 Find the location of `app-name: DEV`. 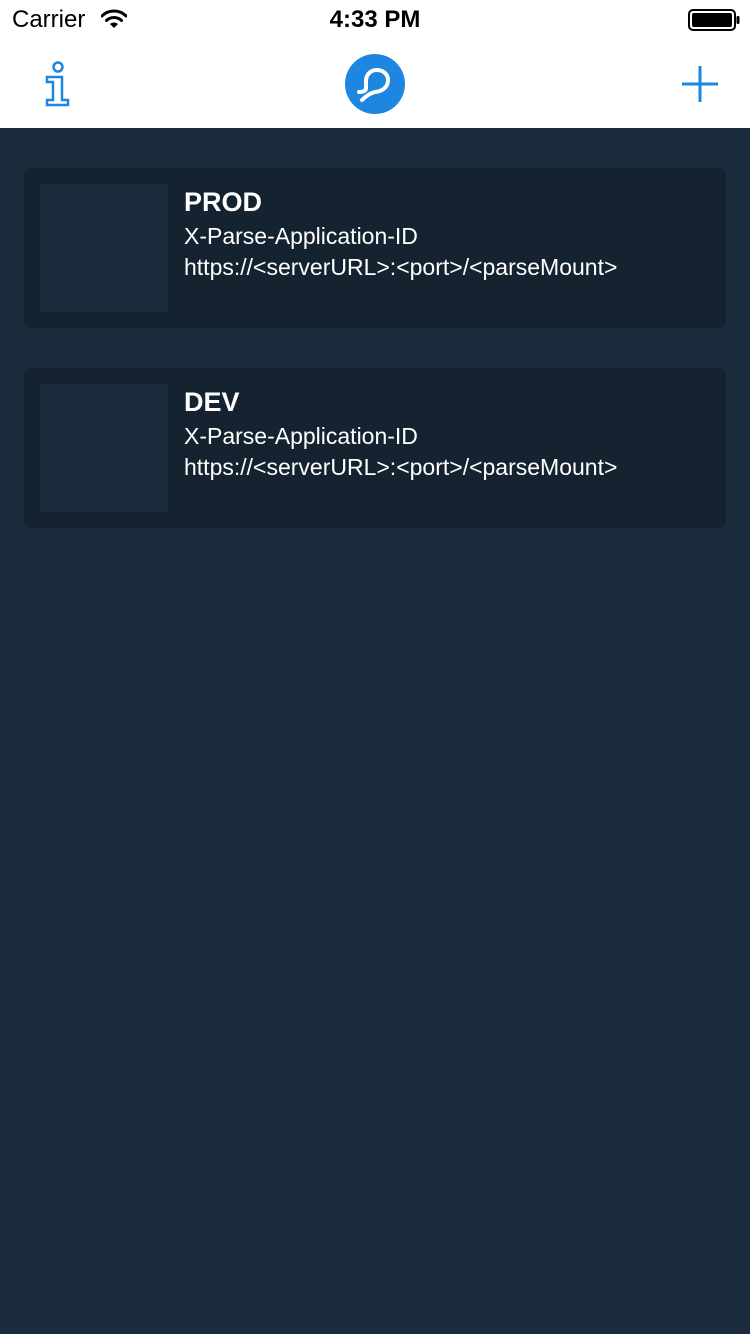

app-name: DEV is located at coordinates (212, 402).